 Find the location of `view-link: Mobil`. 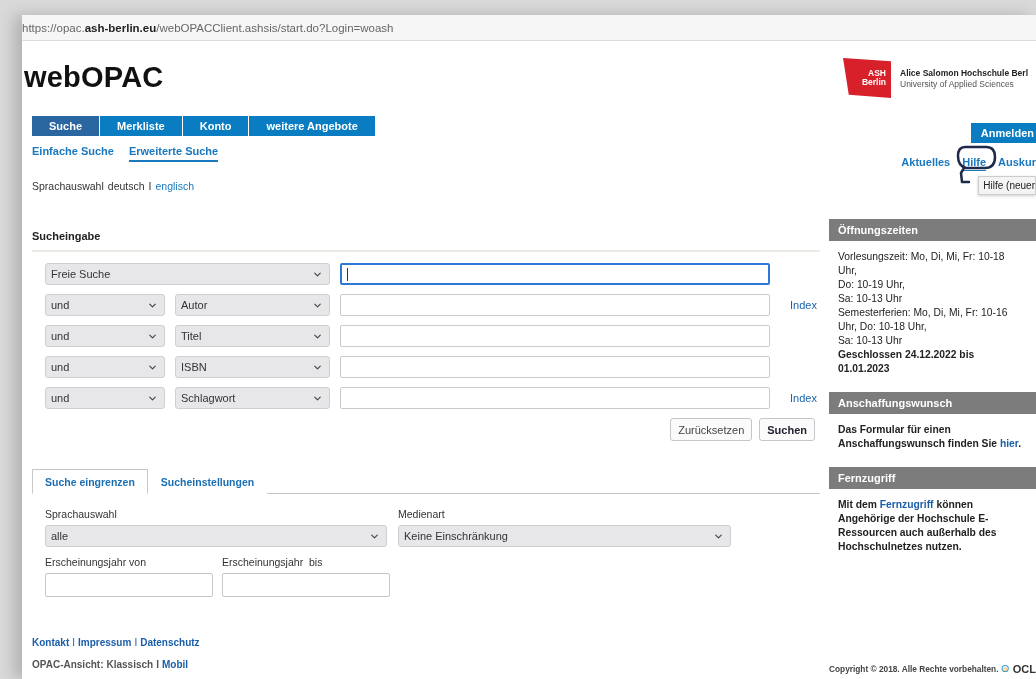

view-link: Mobil is located at coordinates (175, 664).